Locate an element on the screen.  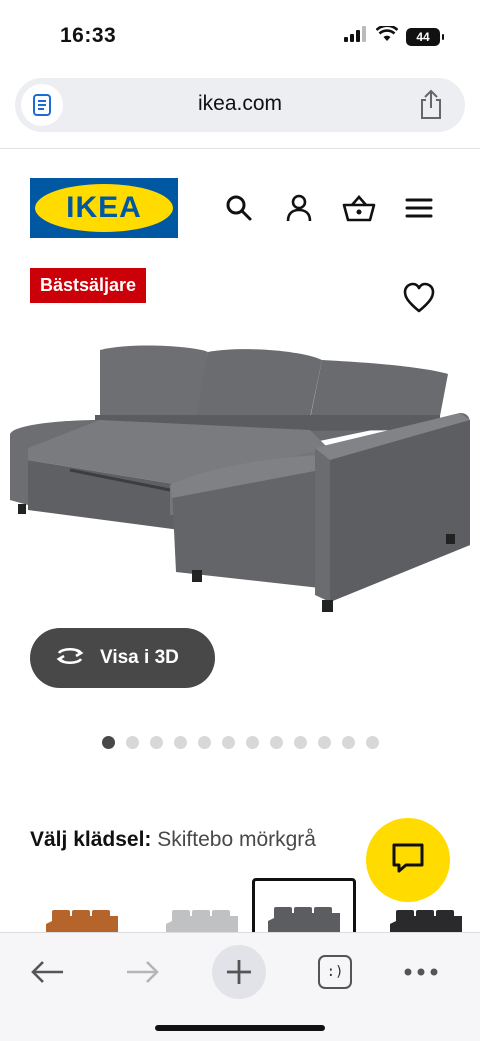
logo-text: IKEA is located at coordinates (104, 207).